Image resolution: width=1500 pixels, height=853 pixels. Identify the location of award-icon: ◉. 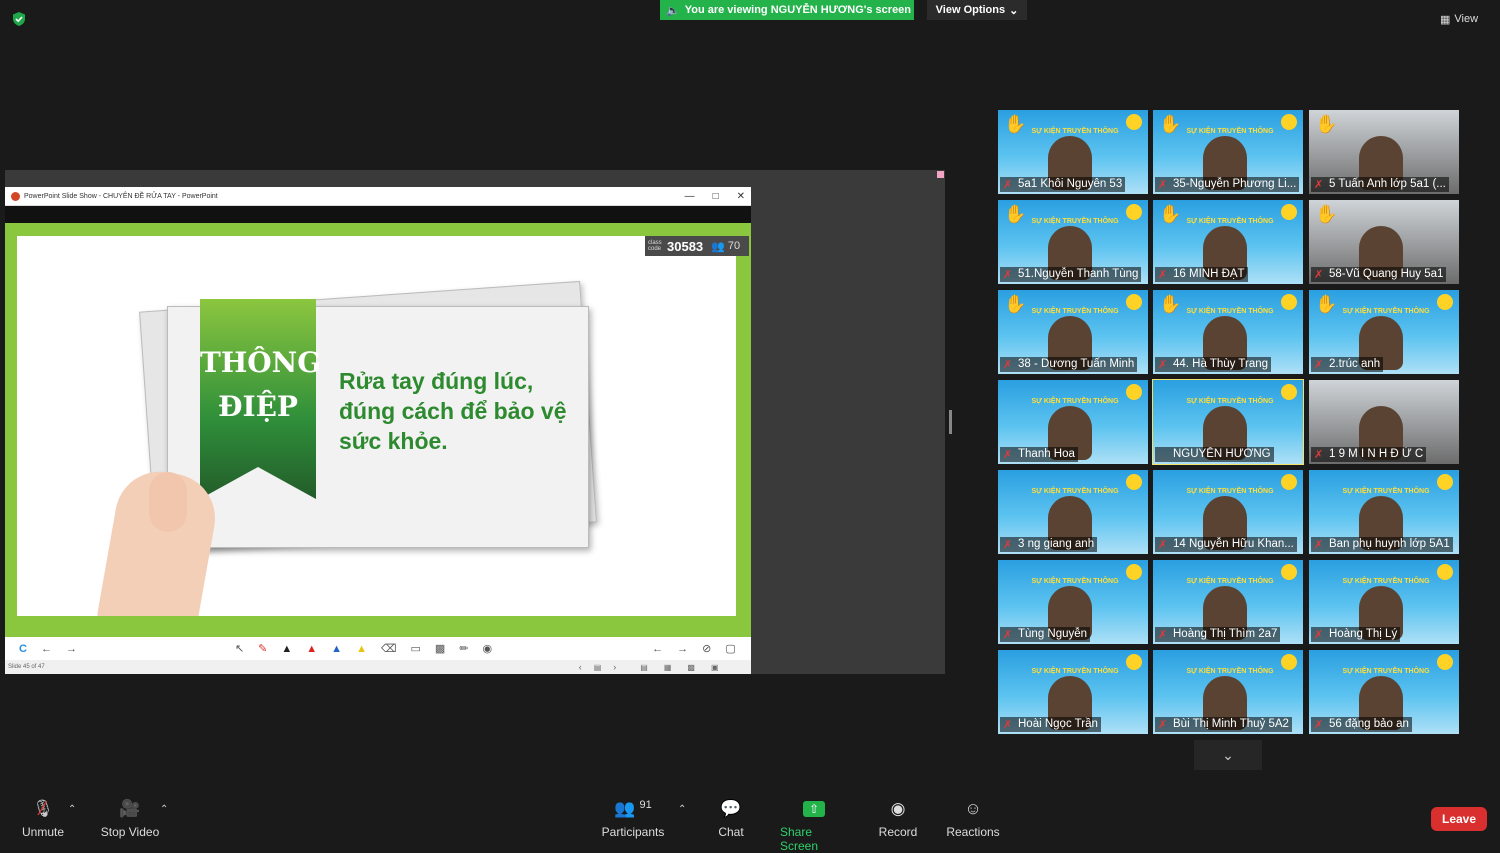
(488, 648).